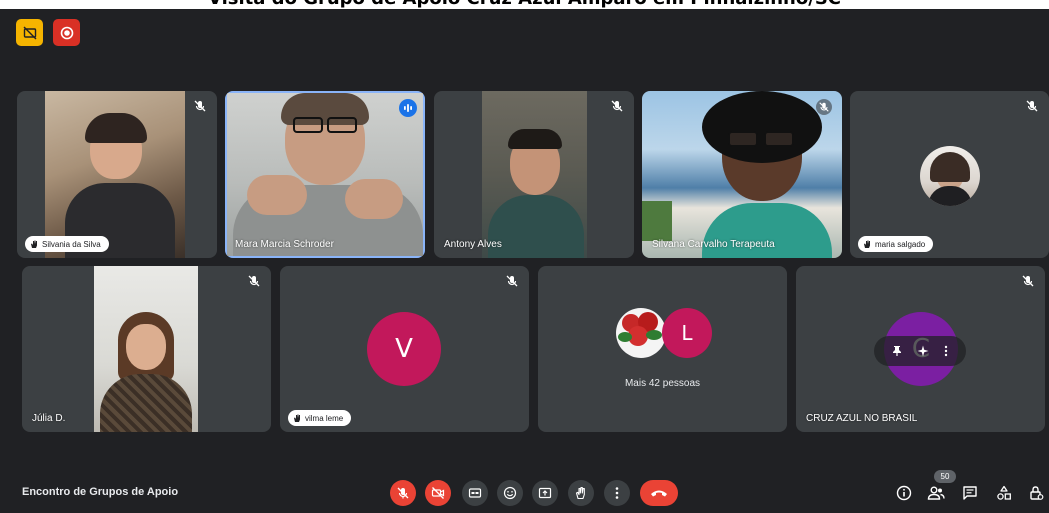  I want to click on more-options-icon, so click(617, 493).